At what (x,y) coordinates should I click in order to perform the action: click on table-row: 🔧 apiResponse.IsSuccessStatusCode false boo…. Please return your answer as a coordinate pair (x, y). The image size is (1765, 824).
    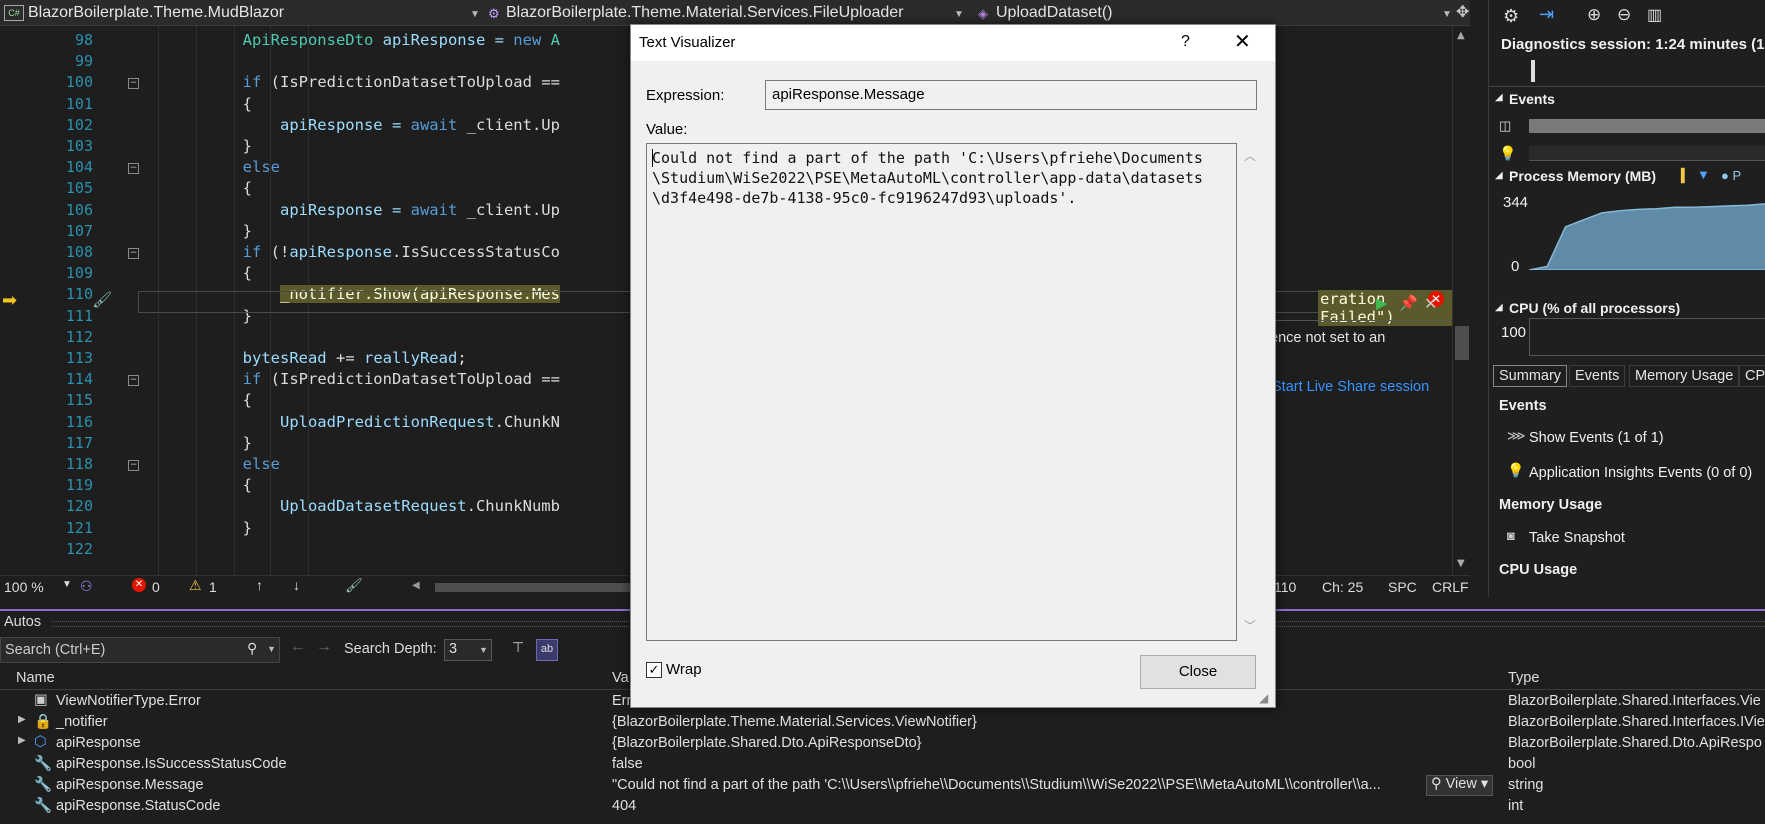
    Looking at the image, I should click on (882, 764).